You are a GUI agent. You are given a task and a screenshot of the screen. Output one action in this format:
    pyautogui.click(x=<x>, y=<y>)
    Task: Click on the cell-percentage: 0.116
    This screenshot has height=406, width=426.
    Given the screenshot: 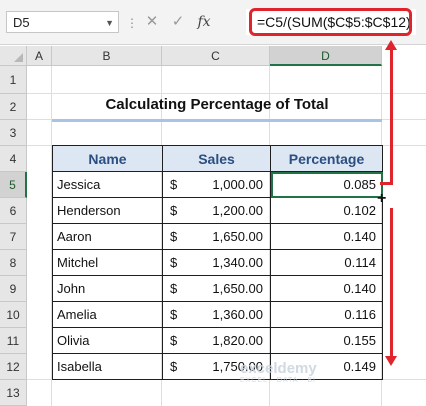 What is the action you would take?
    pyautogui.click(x=326, y=314)
    